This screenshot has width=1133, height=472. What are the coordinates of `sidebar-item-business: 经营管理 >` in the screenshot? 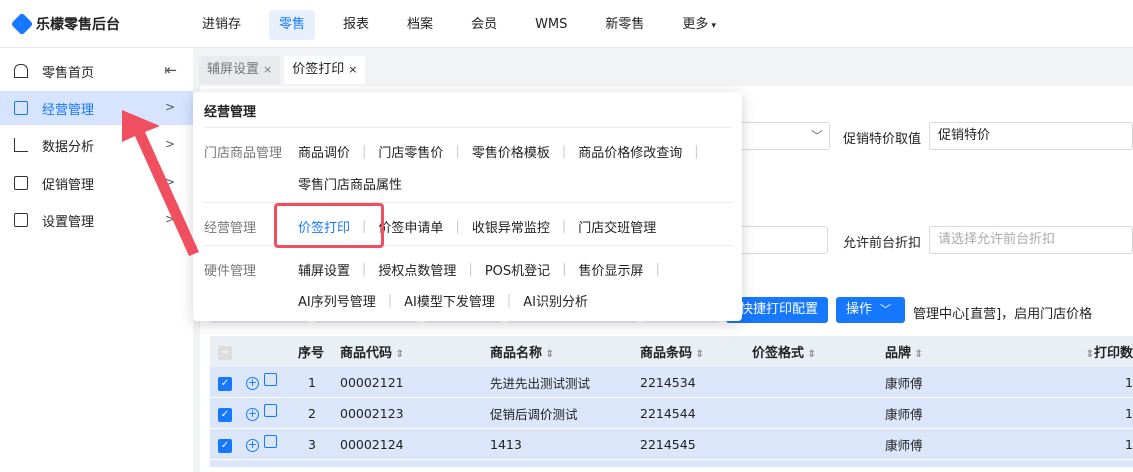 It's located at (96, 108).